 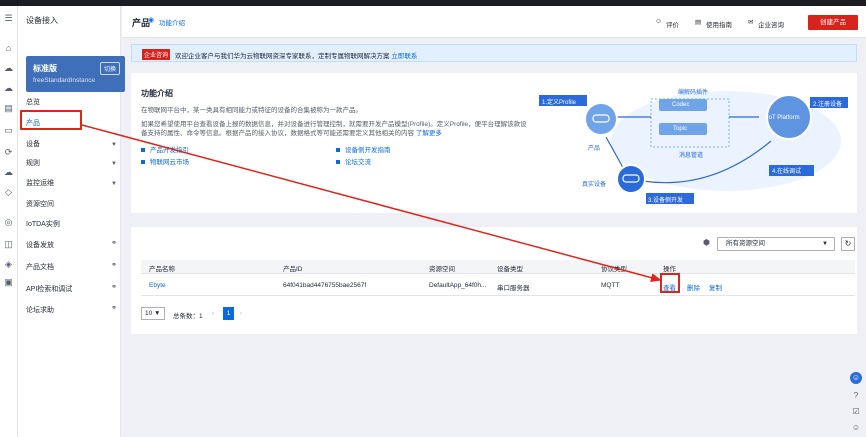 I want to click on feedback-icon: ☑, so click(x=856, y=412).